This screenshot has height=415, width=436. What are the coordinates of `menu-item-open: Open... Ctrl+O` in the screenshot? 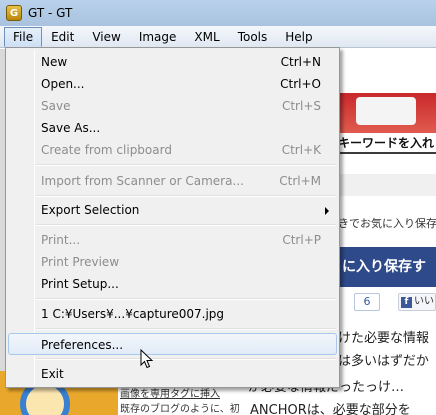 It's located at (172, 84).